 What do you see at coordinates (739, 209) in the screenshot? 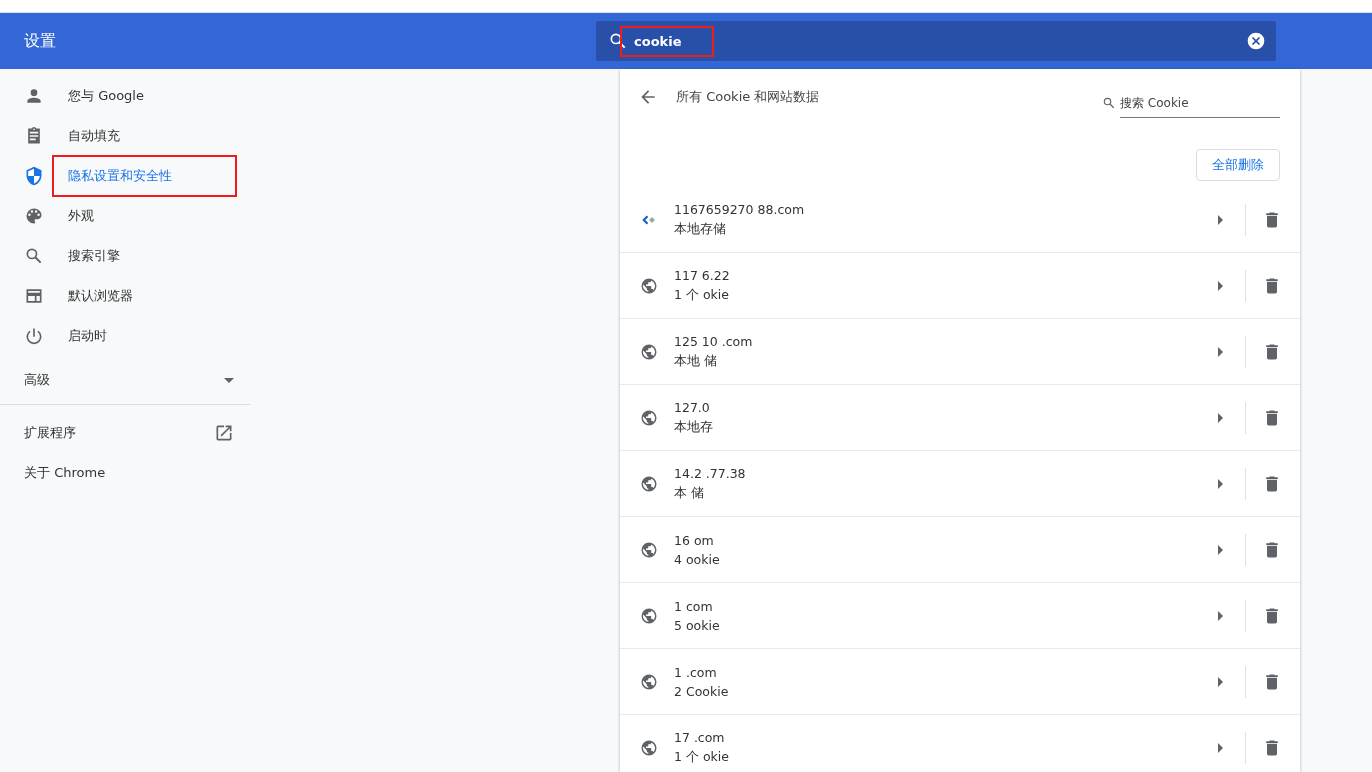
I see `site-name: 1167659270 88.com` at bounding box center [739, 209].